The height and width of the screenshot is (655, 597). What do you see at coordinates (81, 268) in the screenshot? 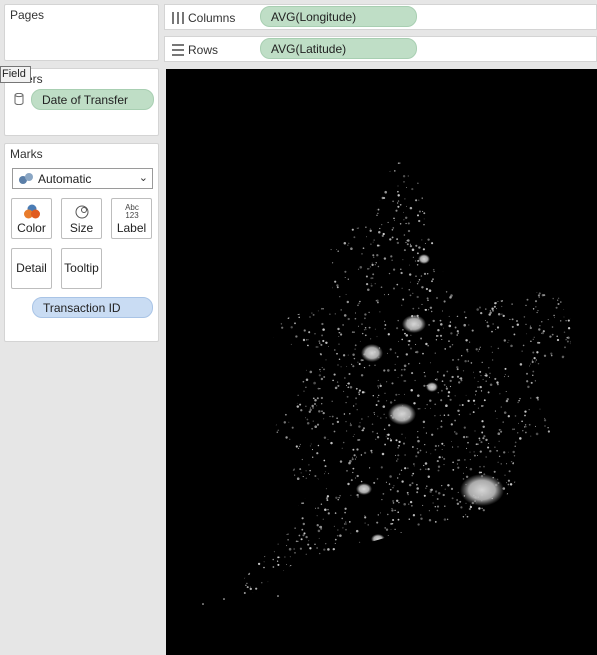
I see `tooltip-button: Tooltip` at bounding box center [81, 268].